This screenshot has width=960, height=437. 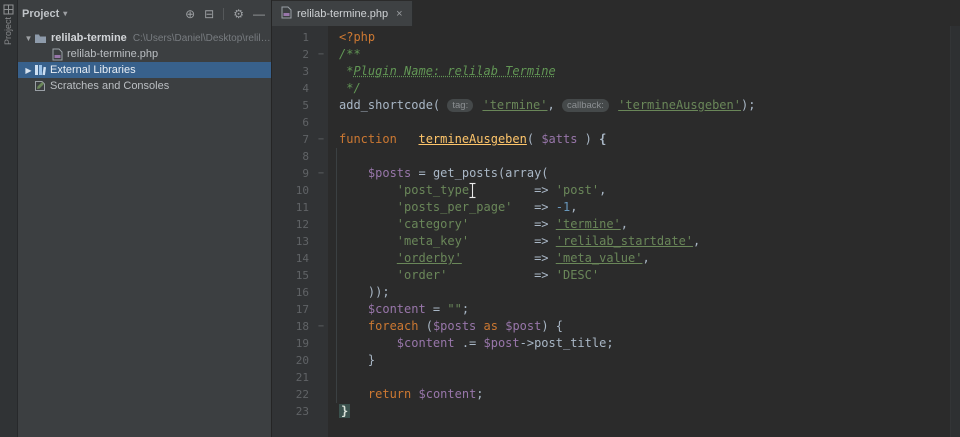 I want to click on gutter-line: 7−, so click(x=300, y=139).